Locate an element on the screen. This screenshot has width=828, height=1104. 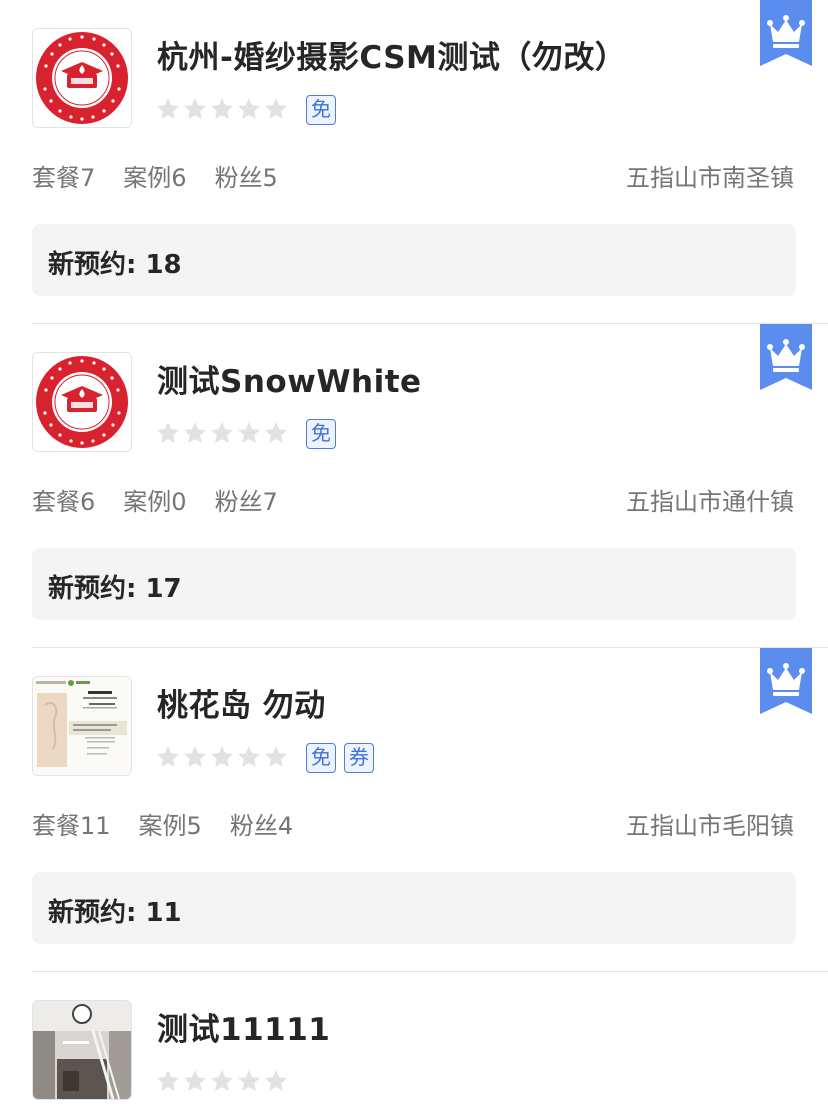
stat-fans: 粉丝5 is located at coordinates (246, 178).